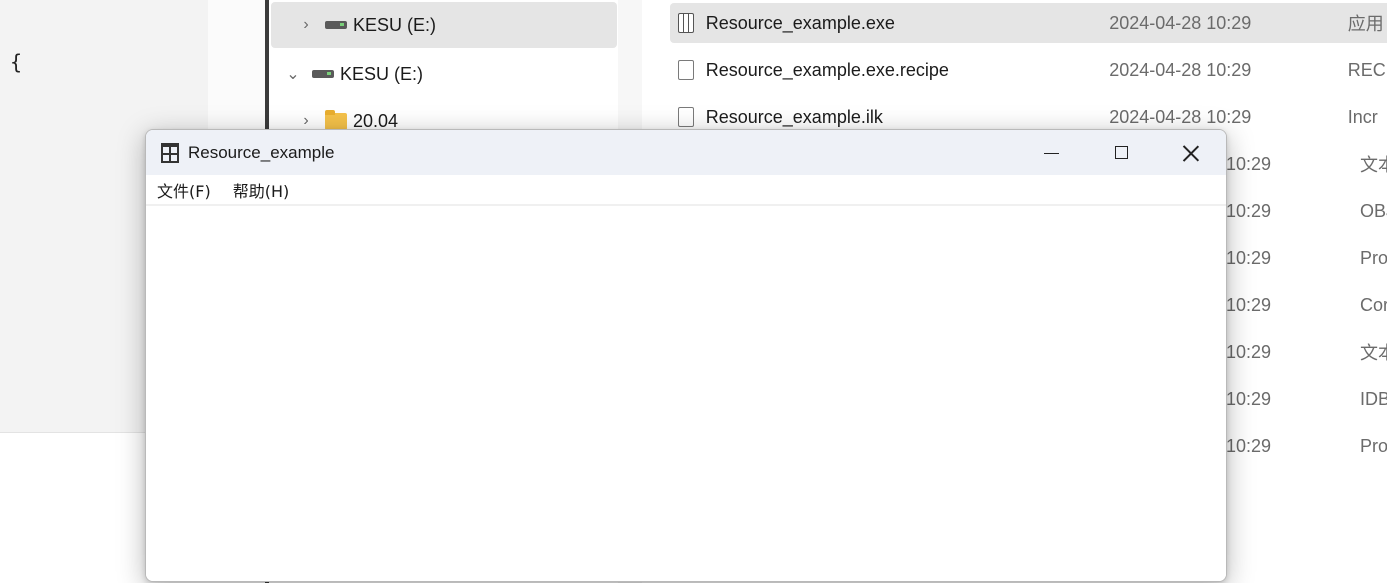 This screenshot has height=583, width=1387. I want to click on chevron-down-icon: ⌄, so click(293, 74).